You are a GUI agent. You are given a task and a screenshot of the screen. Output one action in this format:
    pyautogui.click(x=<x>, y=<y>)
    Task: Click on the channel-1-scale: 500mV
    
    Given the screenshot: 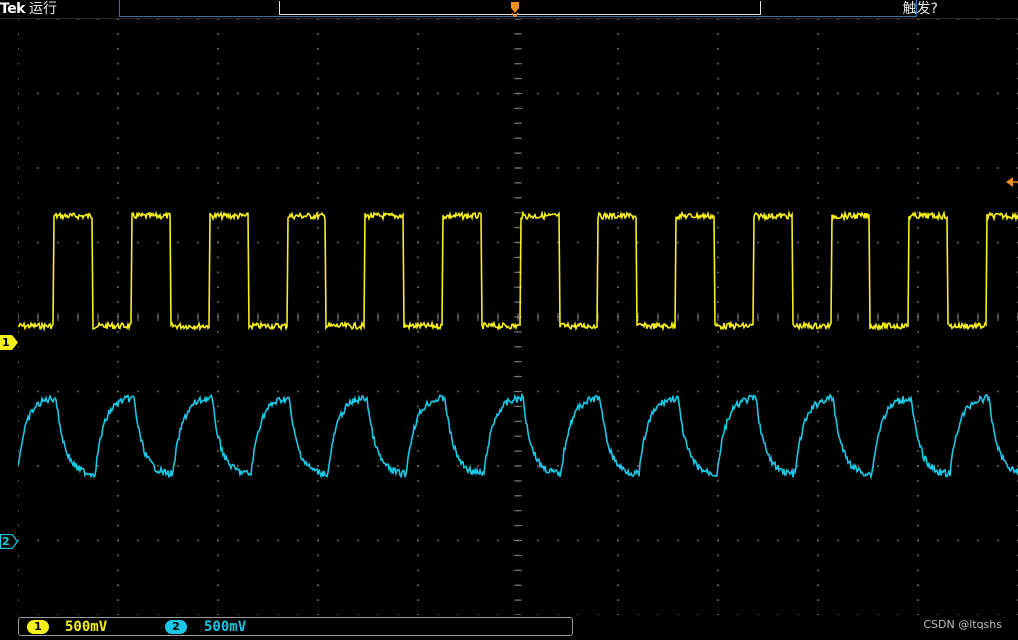 What is the action you would take?
    pyautogui.click(x=86, y=627)
    